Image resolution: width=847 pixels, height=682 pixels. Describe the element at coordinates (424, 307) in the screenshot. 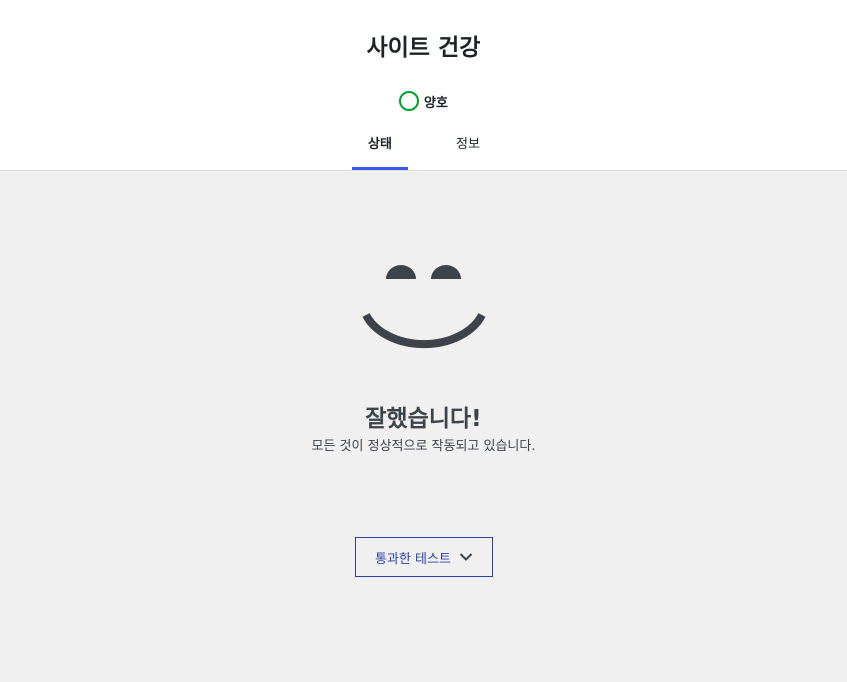

I see `smiley-face-icon` at that location.